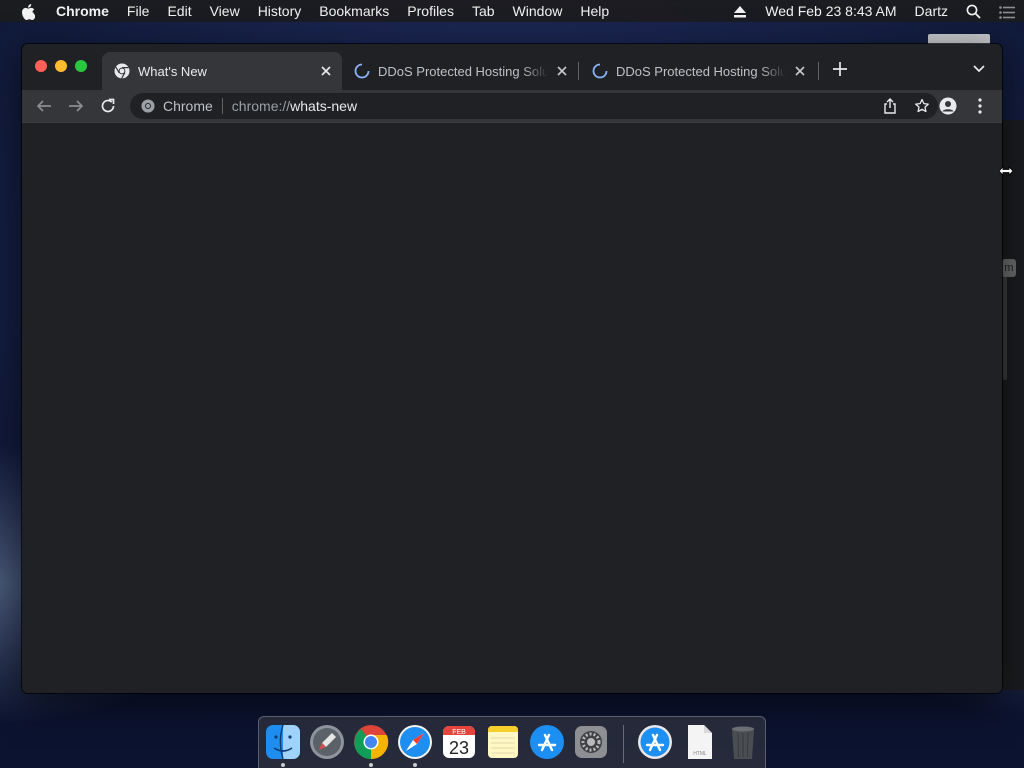 The height and width of the screenshot is (768, 1024). What do you see at coordinates (740, 11) in the screenshot?
I see `eject-icon` at bounding box center [740, 11].